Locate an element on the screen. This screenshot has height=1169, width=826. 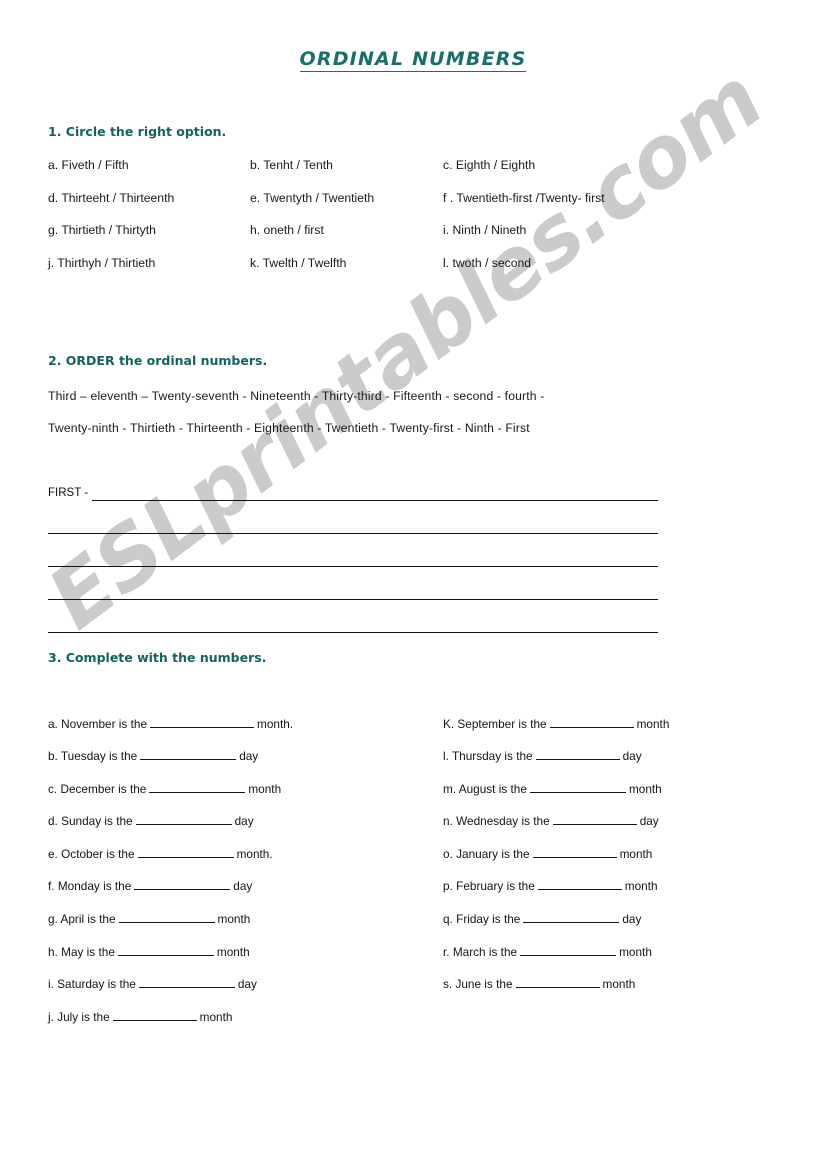
exercise-3-item-d: d. Sunday is the day is located at coordinates (151, 820).